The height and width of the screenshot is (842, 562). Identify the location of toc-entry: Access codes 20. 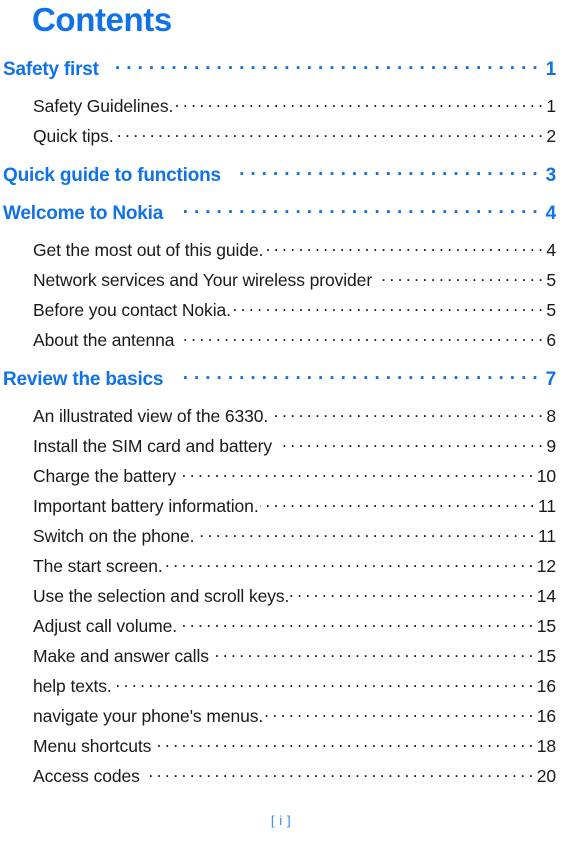
(281, 779).